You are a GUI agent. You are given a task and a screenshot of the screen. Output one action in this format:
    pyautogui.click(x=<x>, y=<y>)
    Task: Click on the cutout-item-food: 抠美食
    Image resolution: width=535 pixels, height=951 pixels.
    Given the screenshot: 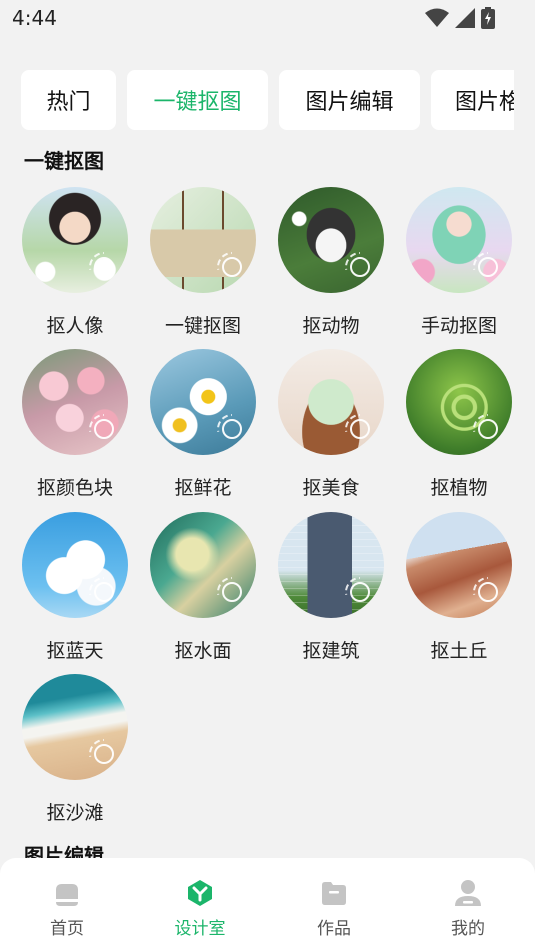 What is the action you would take?
    pyautogui.click(x=331, y=424)
    